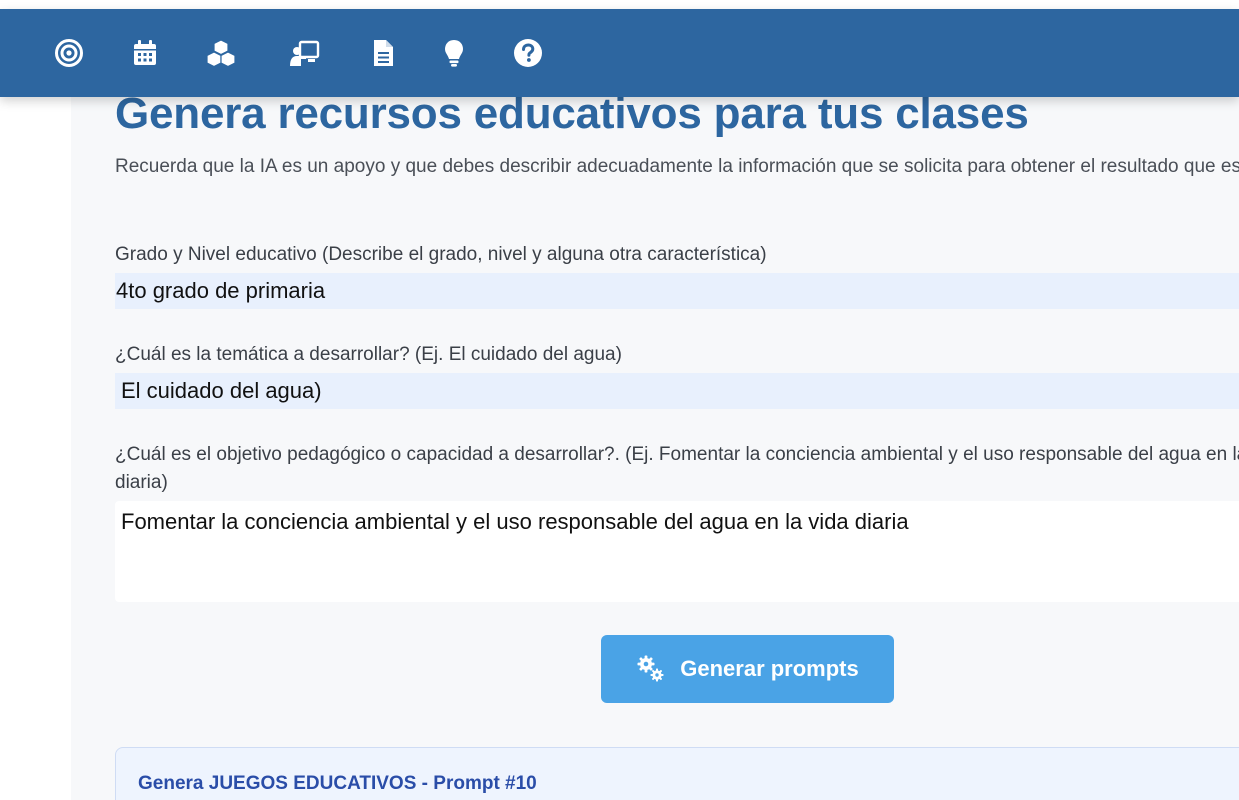  What do you see at coordinates (454, 53) in the screenshot?
I see `lightbulb-icon` at bounding box center [454, 53].